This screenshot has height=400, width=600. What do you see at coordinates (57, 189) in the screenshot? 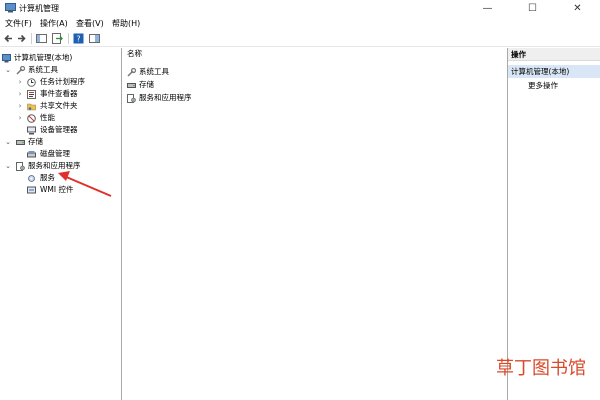
I see `tree-item-label: WMI 控件` at bounding box center [57, 189].